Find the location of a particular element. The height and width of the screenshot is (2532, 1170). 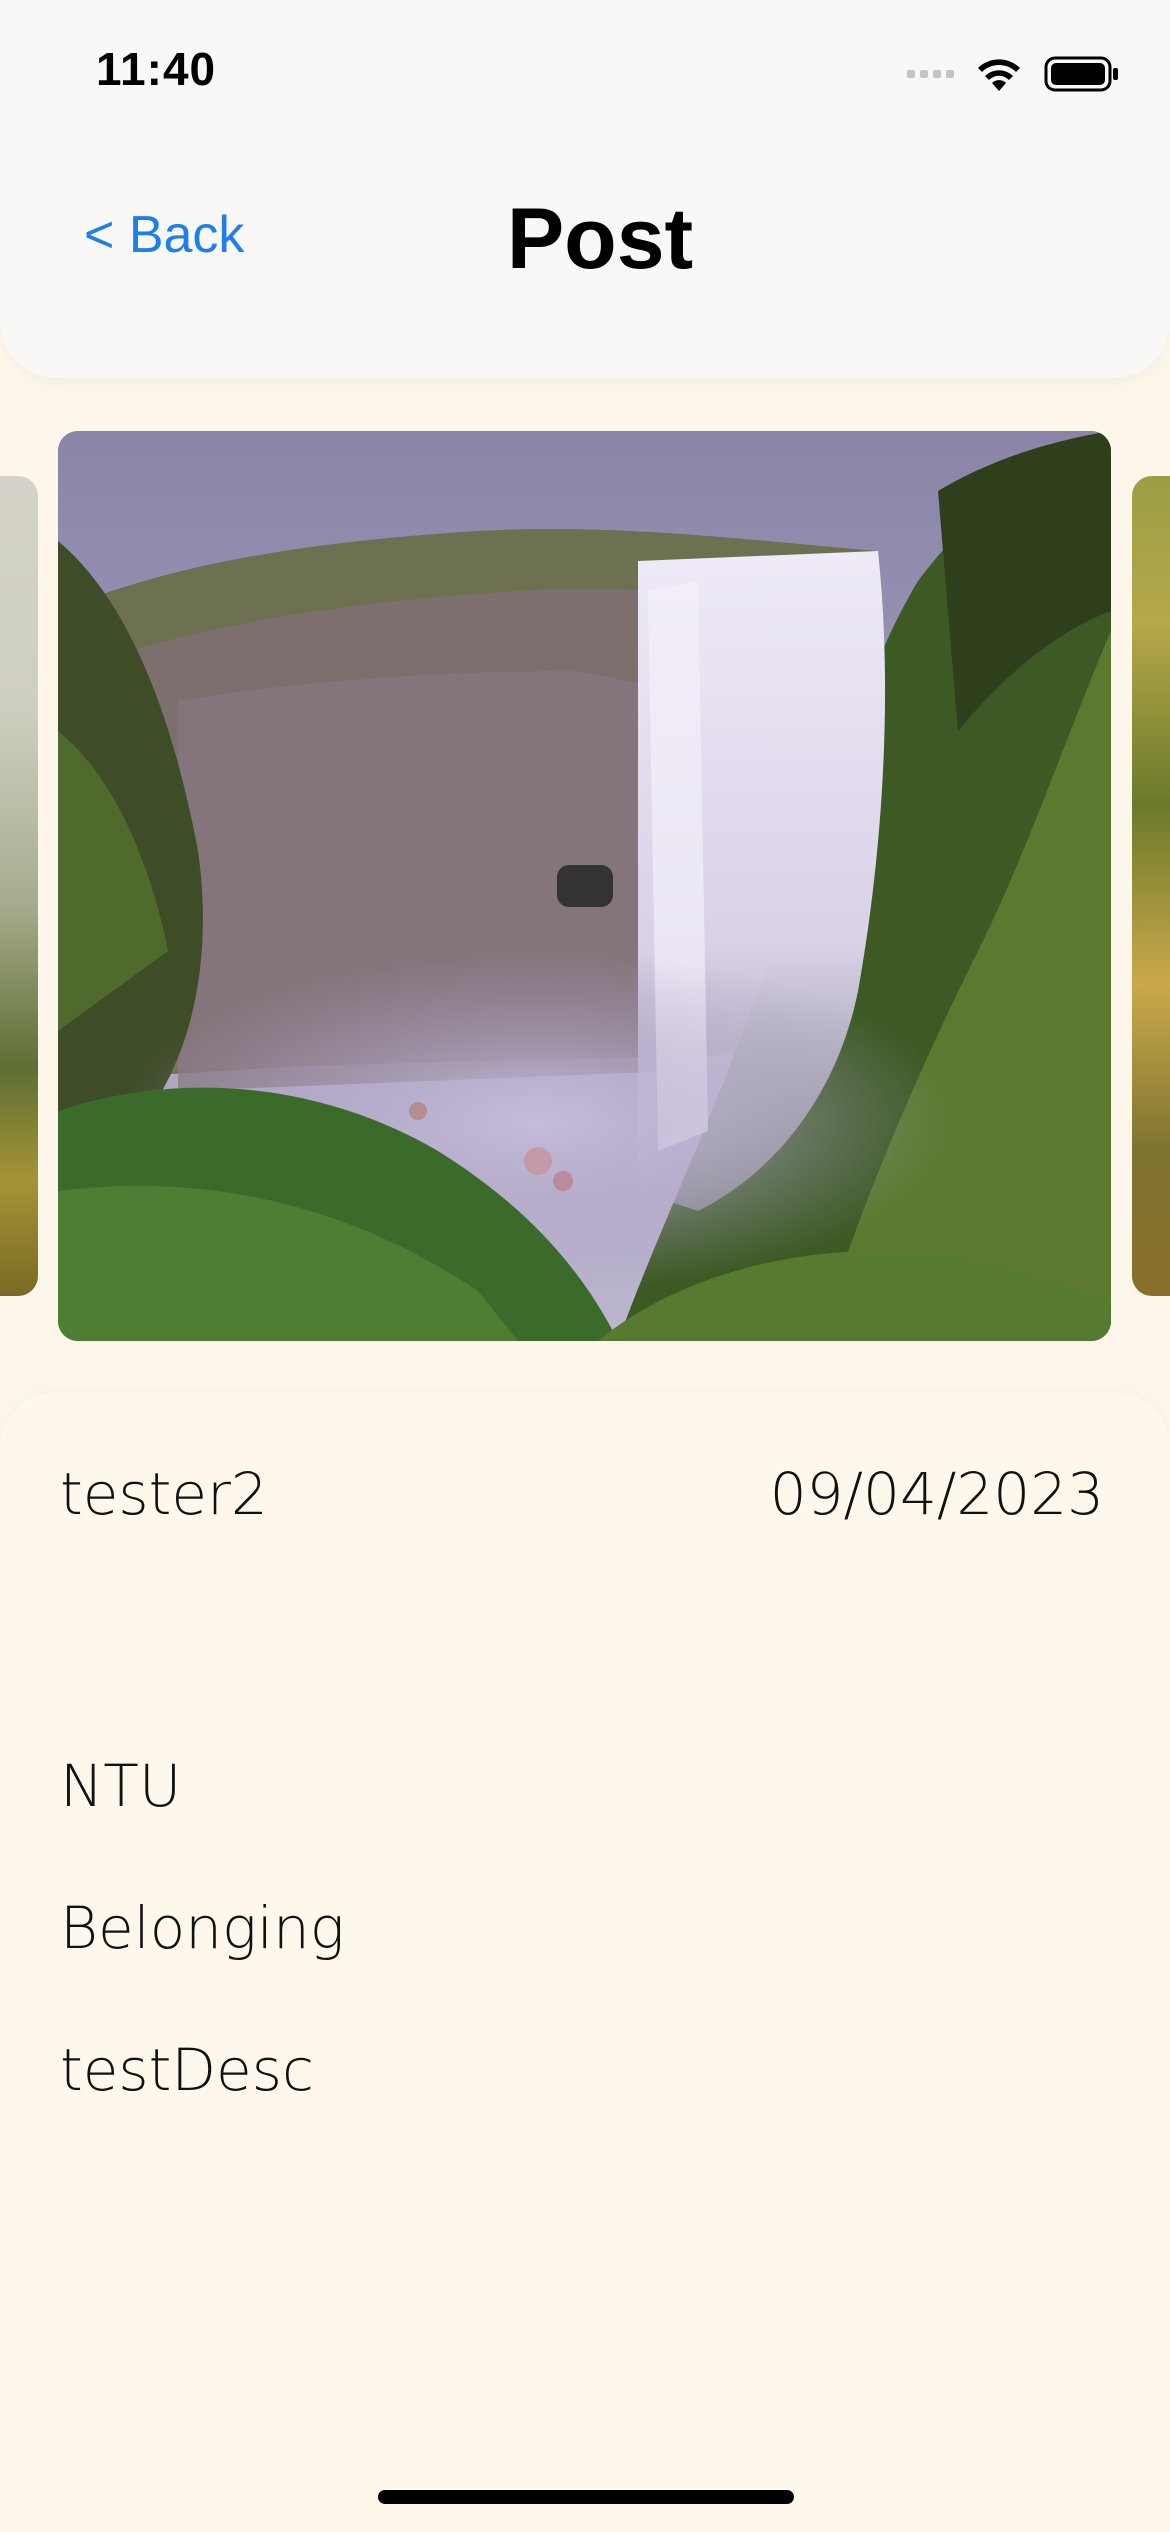

post-description: testDesc is located at coordinates (187, 2070).